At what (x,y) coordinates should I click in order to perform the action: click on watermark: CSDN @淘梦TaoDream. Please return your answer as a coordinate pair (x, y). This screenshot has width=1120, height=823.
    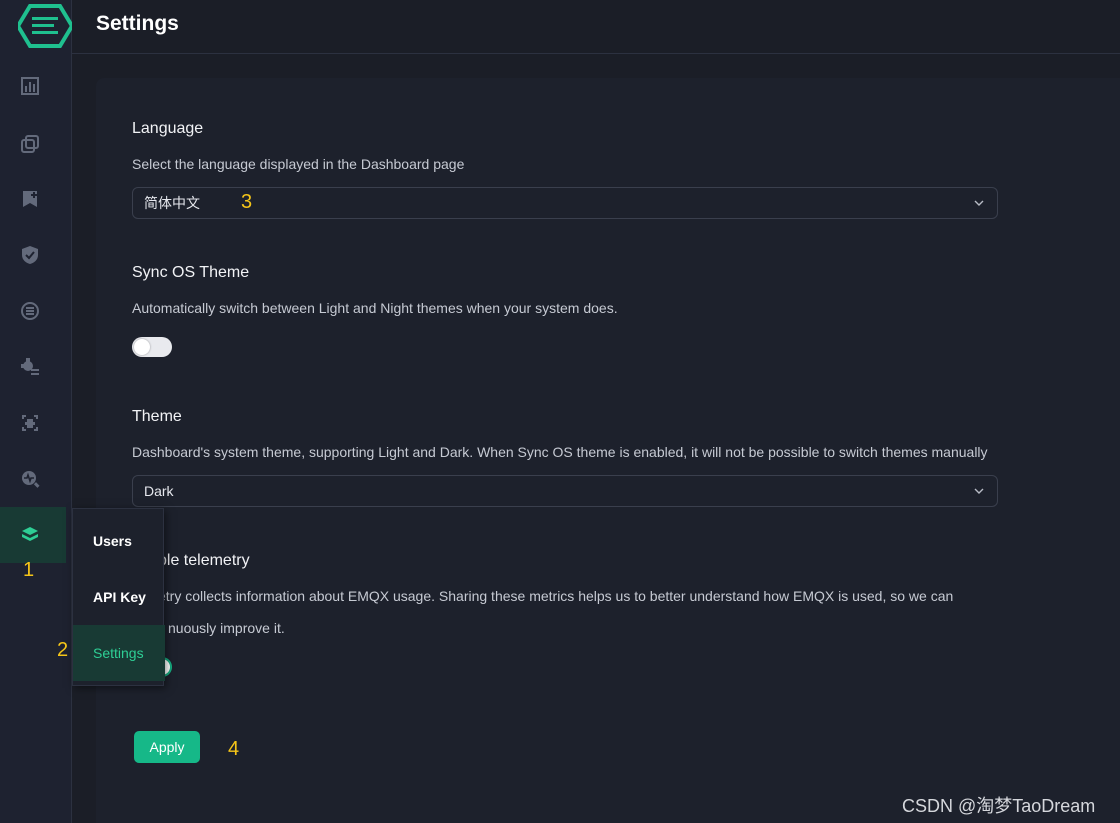
    Looking at the image, I should click on (999, 806).